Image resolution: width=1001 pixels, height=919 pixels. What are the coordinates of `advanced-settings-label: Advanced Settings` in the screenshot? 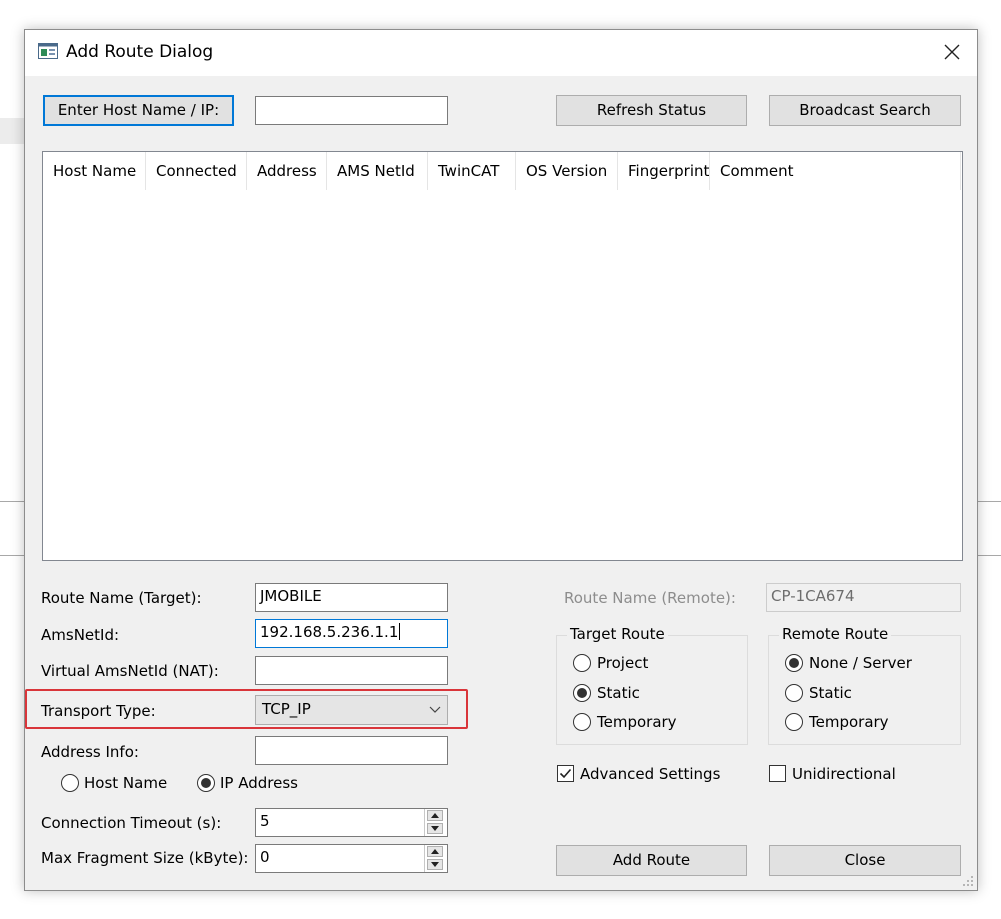 It's located at (650, 774).